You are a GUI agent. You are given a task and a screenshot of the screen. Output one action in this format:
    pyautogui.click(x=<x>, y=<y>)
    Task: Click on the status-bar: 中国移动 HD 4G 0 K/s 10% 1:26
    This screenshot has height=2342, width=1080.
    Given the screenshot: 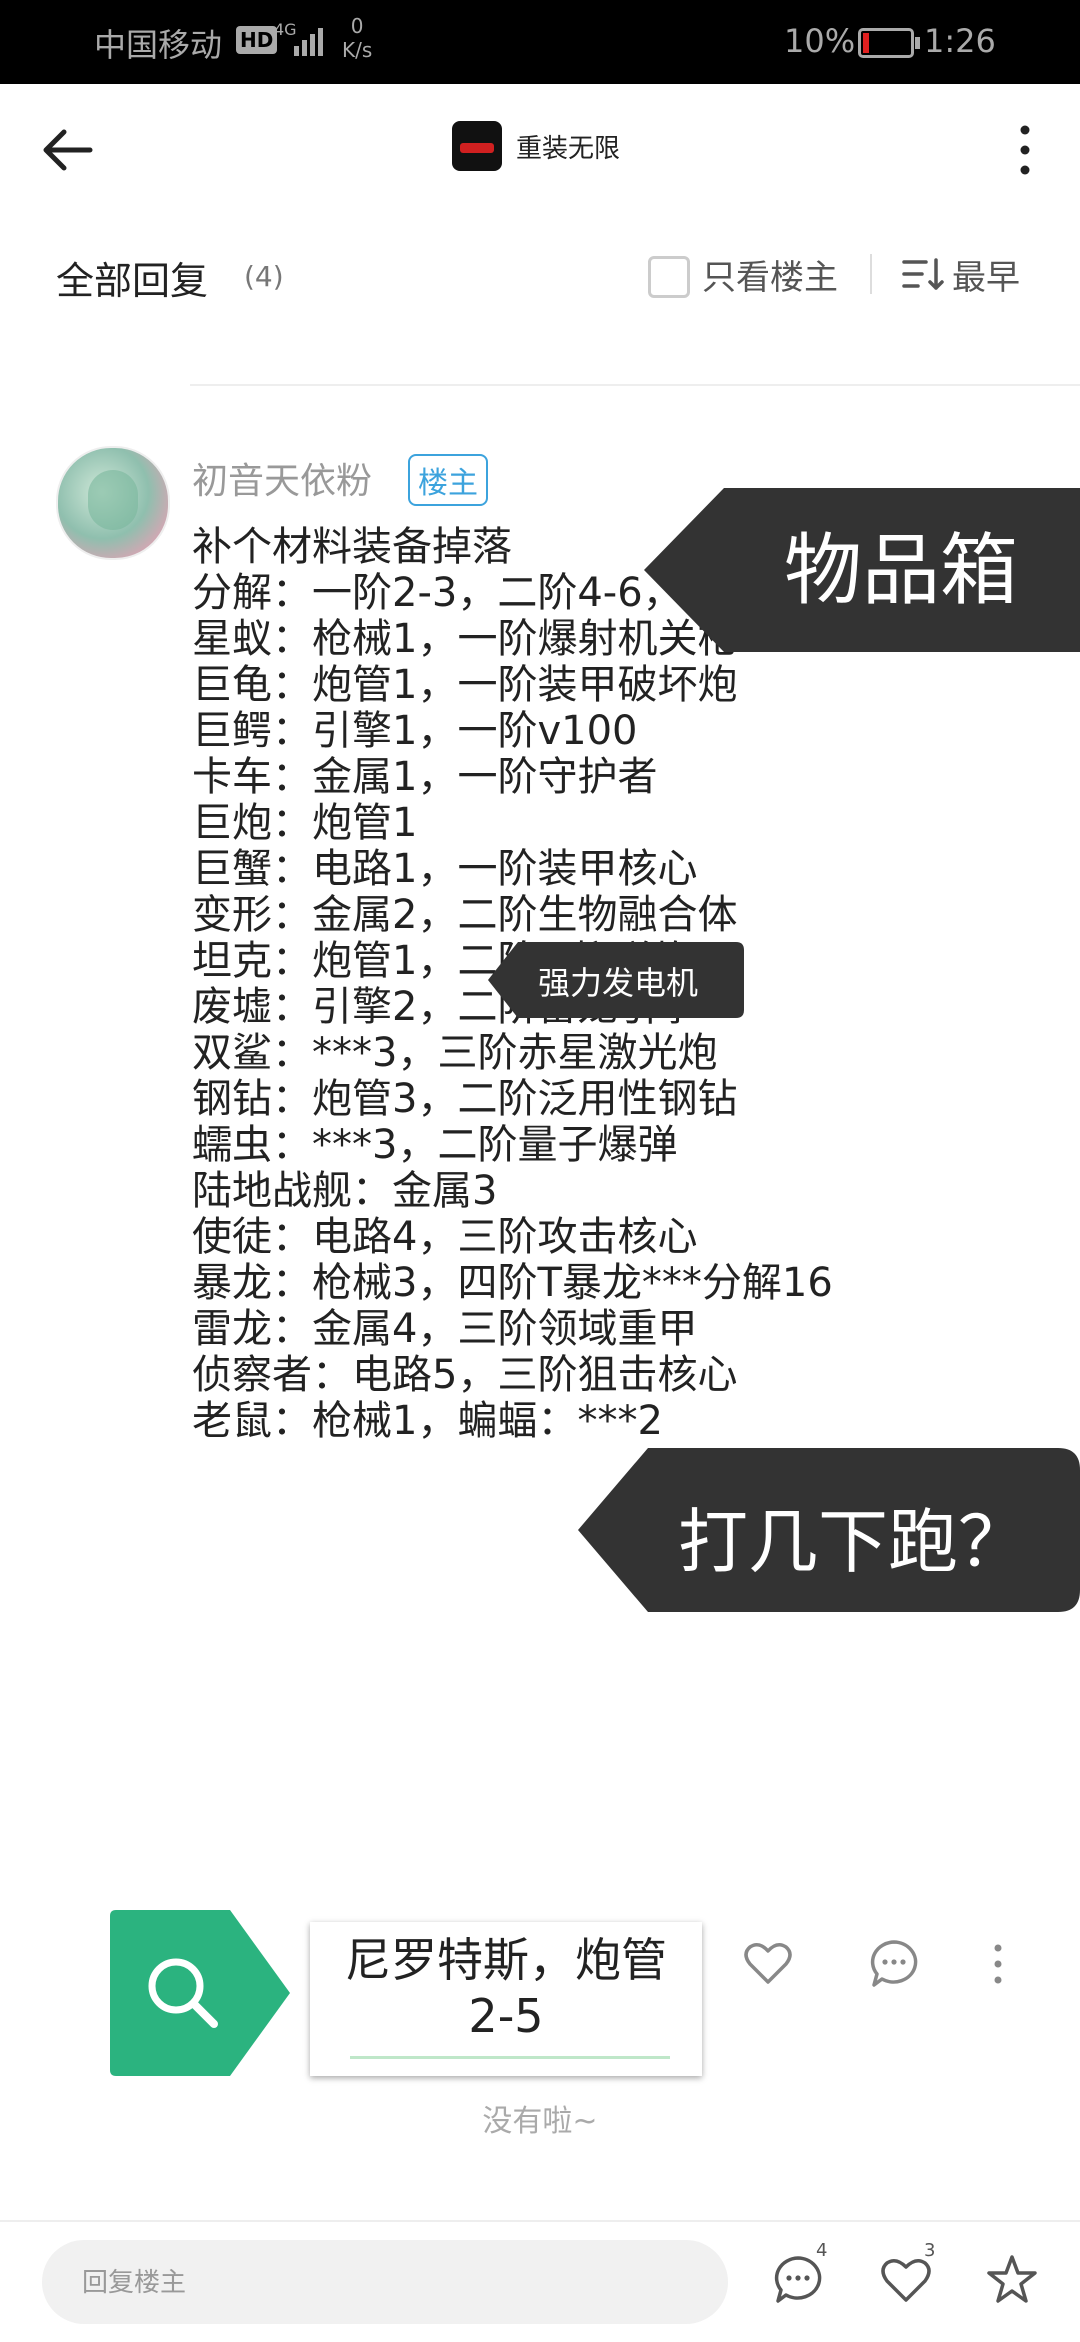 What is the action you would take?
    pyautogui.click(x=540, y=42)
    